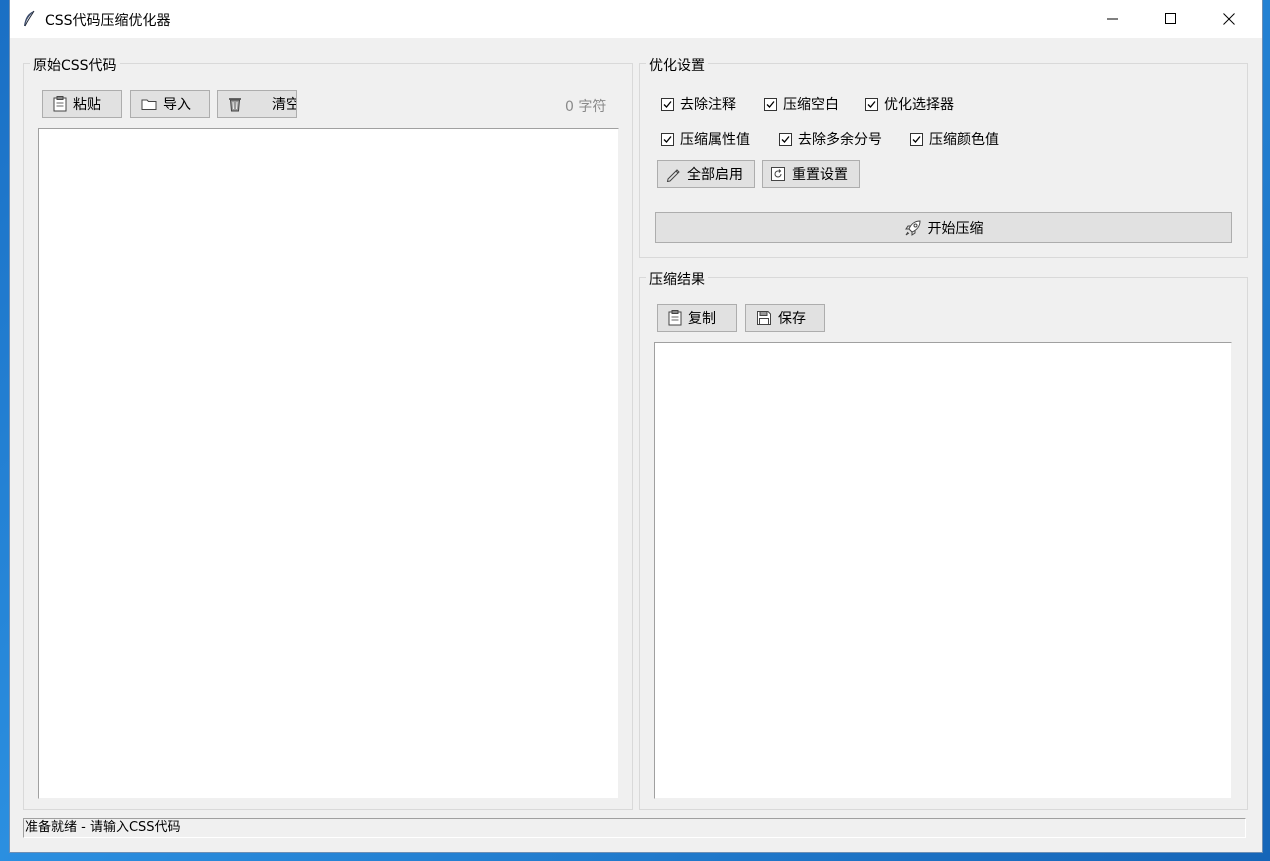  What do you see at coordinates (715, 175) in the screenshot?
I see `enable-all-label: 全部启用` at bounding box center [715, 175].